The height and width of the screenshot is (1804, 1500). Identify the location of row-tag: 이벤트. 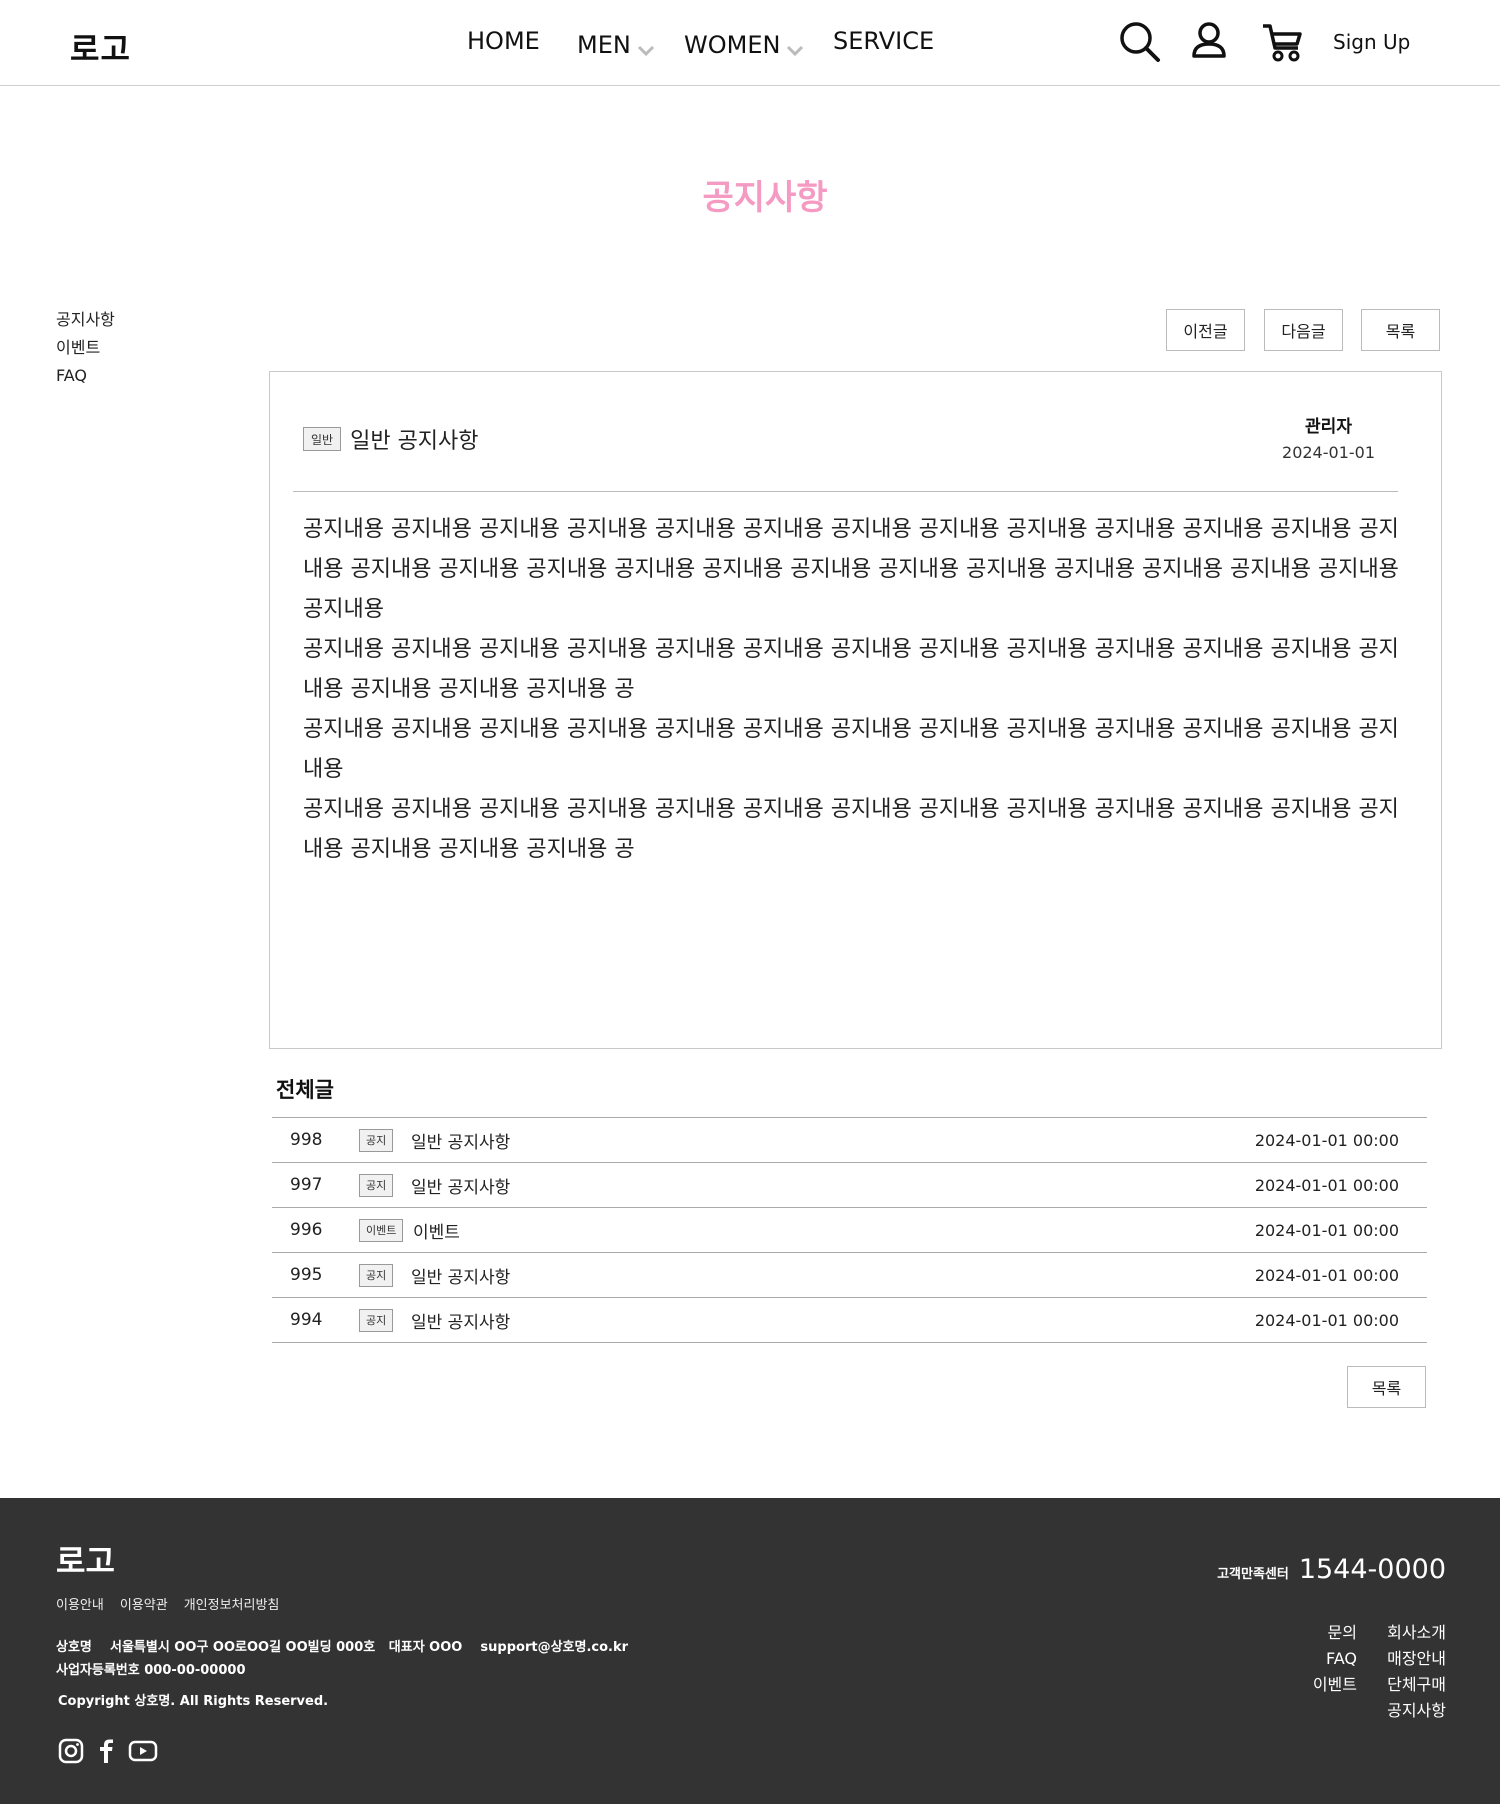
(381, 1230).